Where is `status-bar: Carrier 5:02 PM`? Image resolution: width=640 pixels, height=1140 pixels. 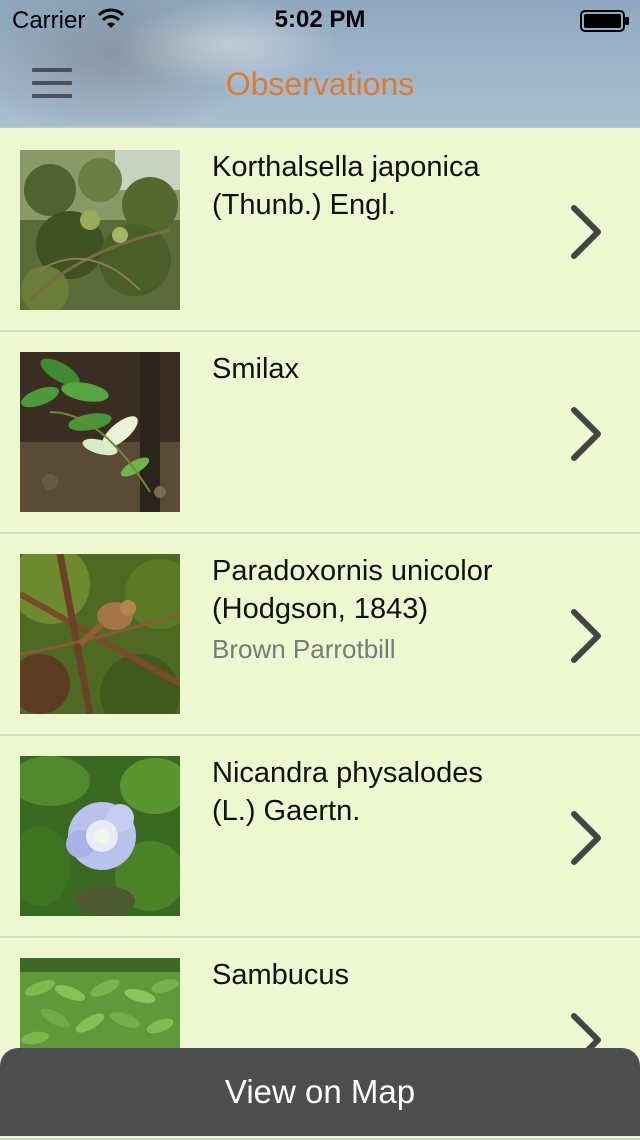
status-bar: Carrier 5:02 PM is located at coordinates (320, 20).